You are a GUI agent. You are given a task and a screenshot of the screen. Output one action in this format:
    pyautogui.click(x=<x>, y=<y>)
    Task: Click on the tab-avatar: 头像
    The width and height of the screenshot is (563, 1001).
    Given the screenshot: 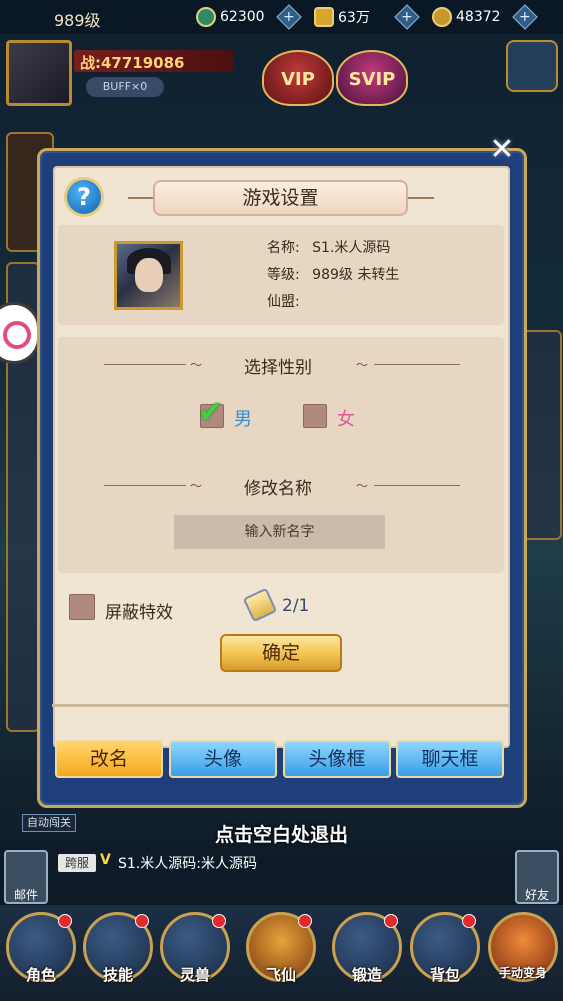 What is the action you would take?
    pyautogui.click(x=223, y=759)
    